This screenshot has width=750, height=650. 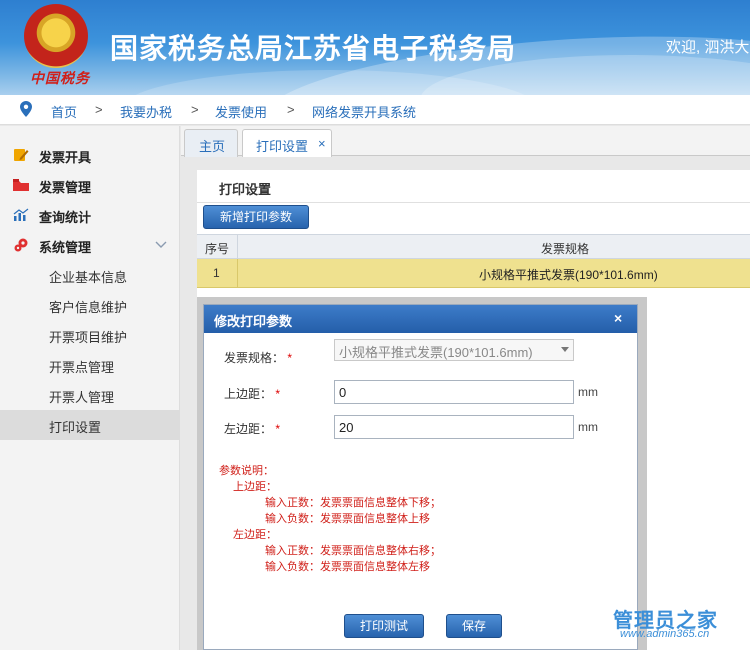 What do you see at coordinates (75, 427) in the screenshot?
I see `sidebar-subitem-label: 打印设置` at bounding box center [75, 427].